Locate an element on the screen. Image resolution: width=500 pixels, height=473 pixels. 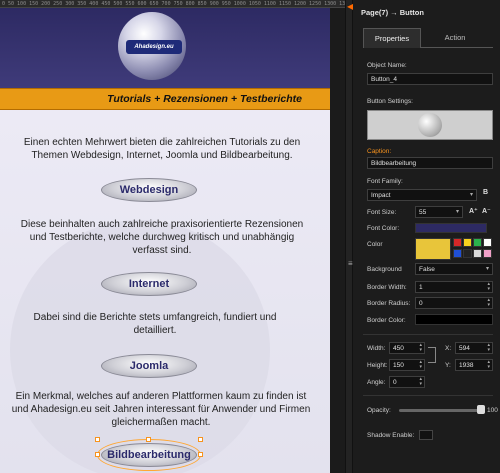
y-input: 1938 ▴ ▾ is located at coordinates (474, 365).